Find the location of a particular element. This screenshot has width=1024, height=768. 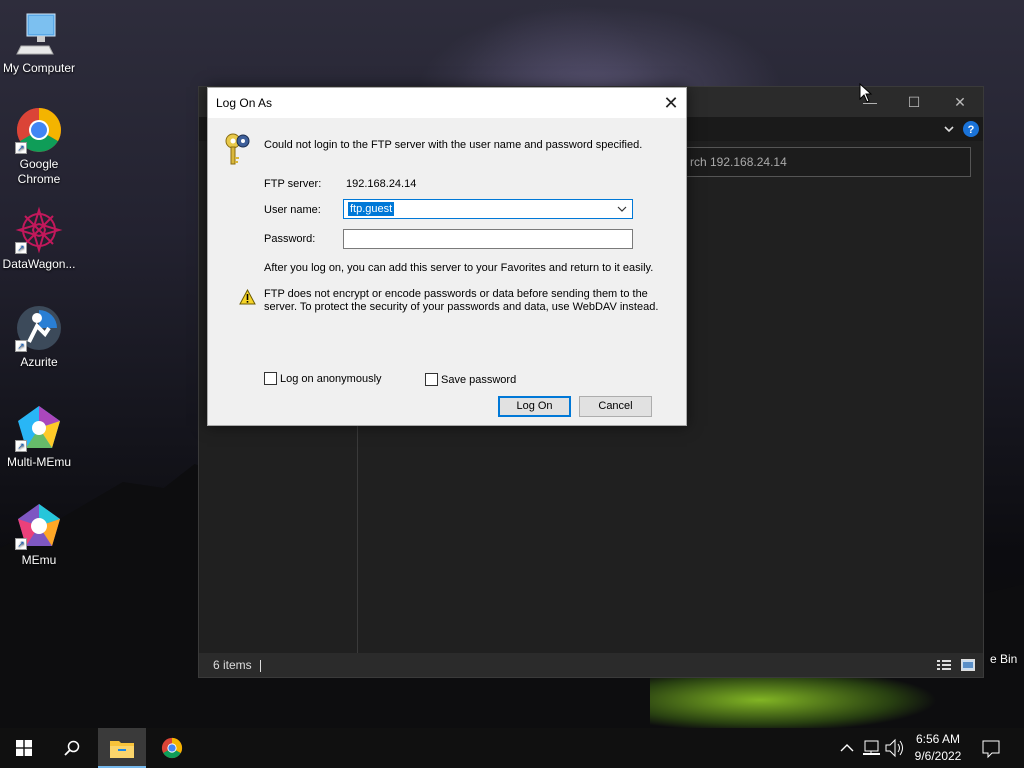

details-view-icon is located at coordinates (944, 665).